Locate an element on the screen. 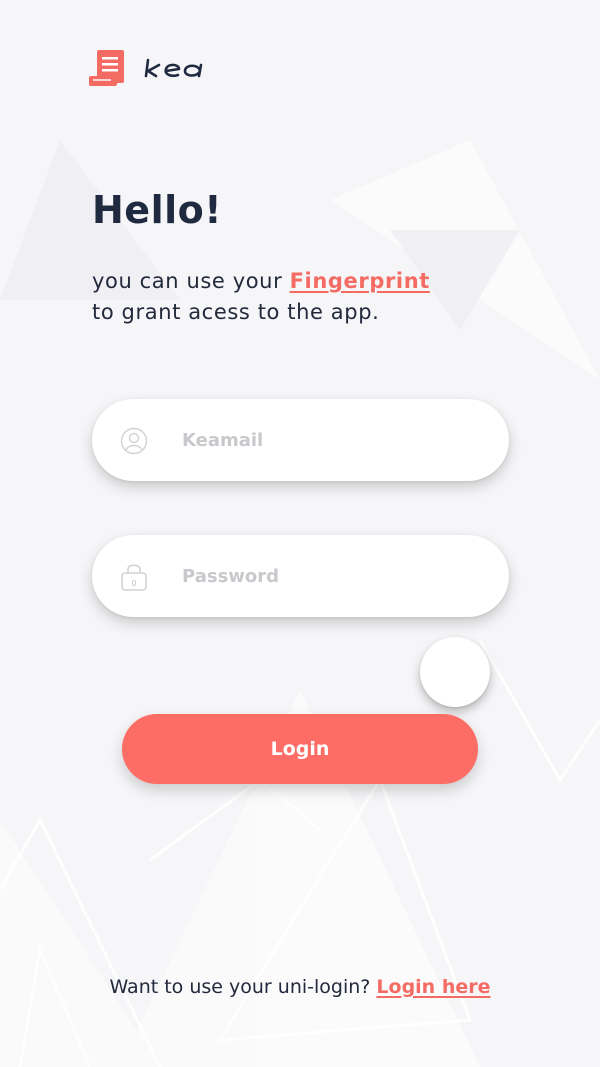  footer-prompt: Want to use your uni-login? is located at coordinates (243, 987).